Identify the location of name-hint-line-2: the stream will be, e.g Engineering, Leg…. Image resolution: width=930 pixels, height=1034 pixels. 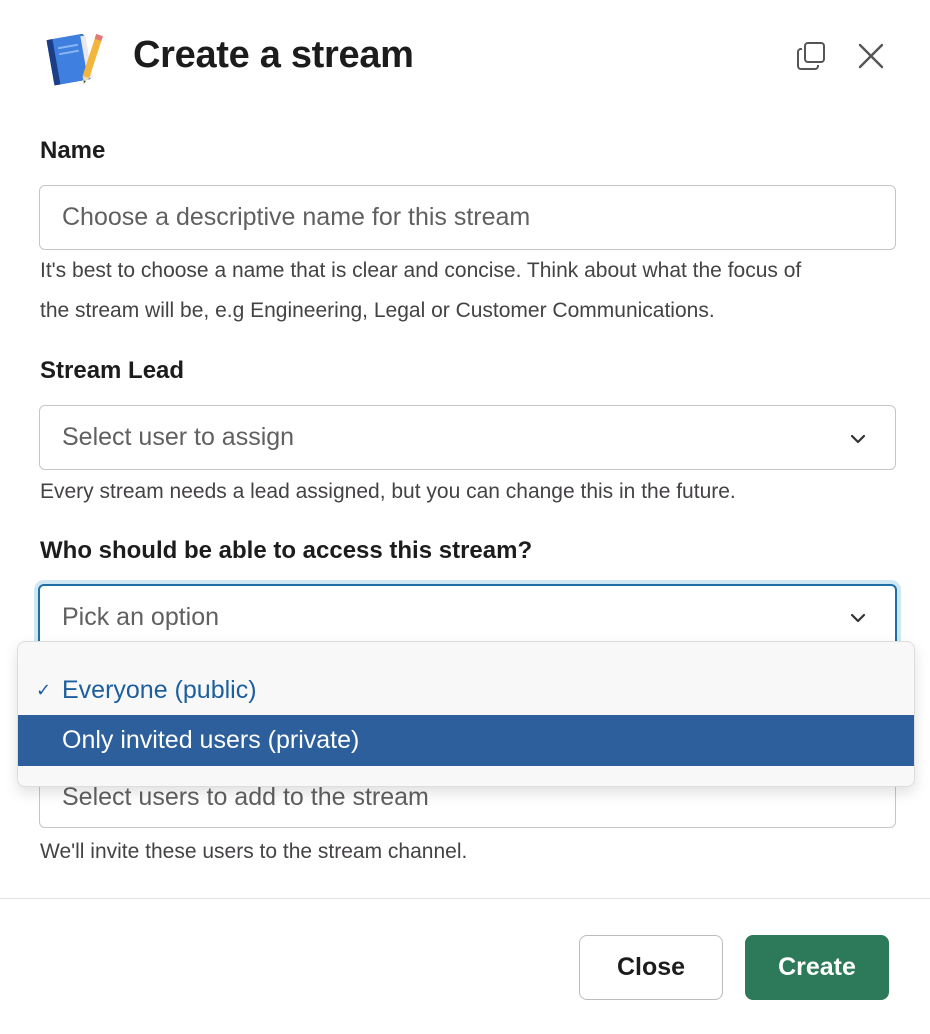
(377, 310).